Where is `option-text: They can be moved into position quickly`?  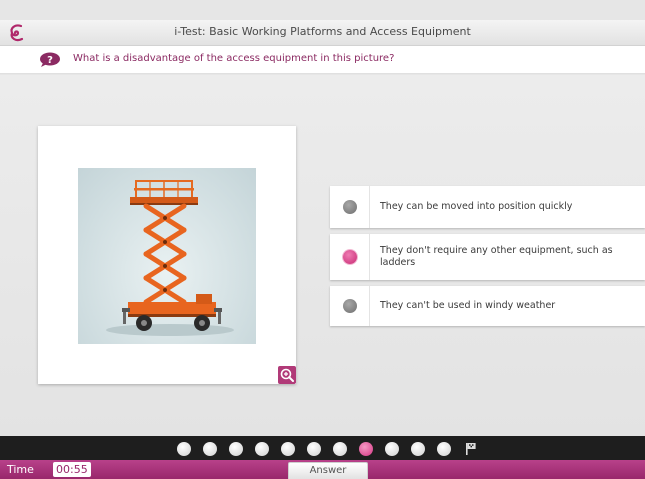
option-text: They can be moved into position quickly is located at coordinates (476, 206).